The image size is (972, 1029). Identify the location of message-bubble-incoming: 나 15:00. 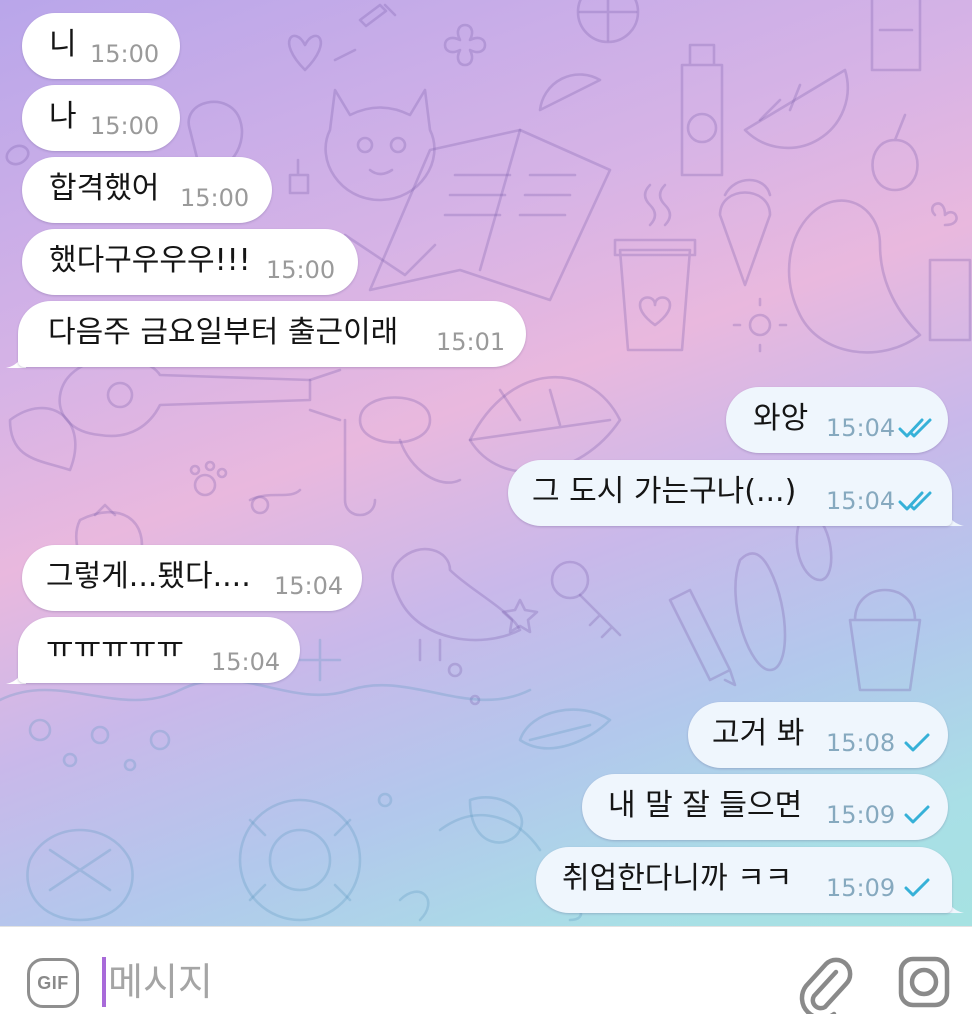
(101, 118).